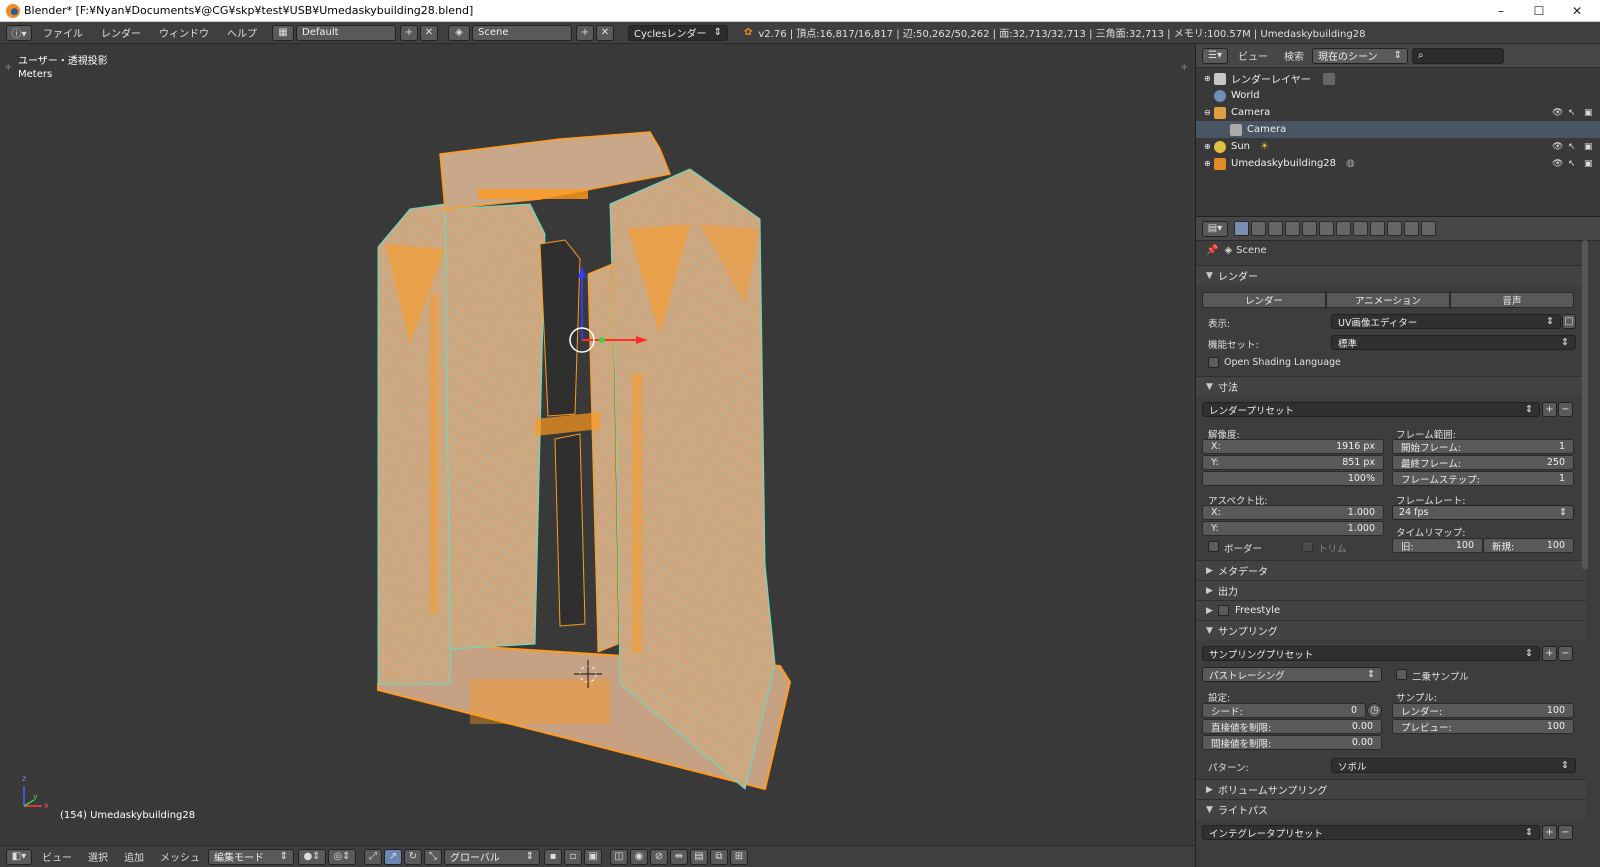 This screenshot has height=867, width=1600. What do you see at coordinates (1398, 95) in the screenshot?
I see `outliner-row-world: World` at bounding box center [1398, 95].